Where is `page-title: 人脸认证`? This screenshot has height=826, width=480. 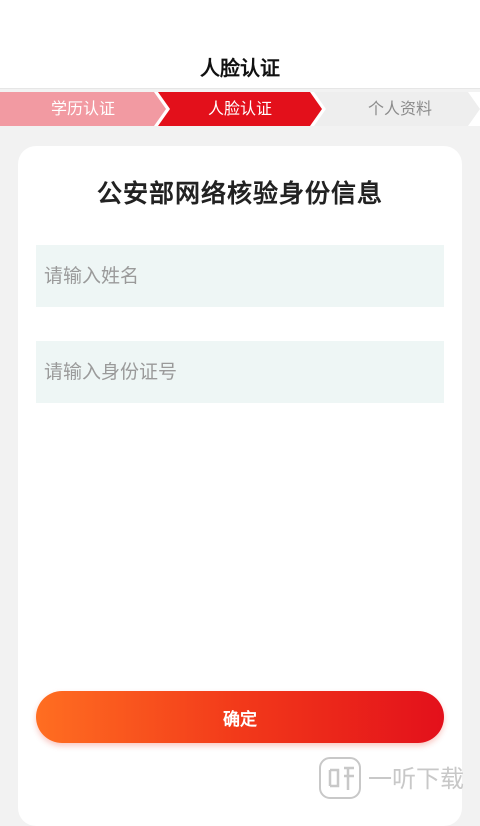
page-title: 人脸认证 is located at coordinates (240, 68).